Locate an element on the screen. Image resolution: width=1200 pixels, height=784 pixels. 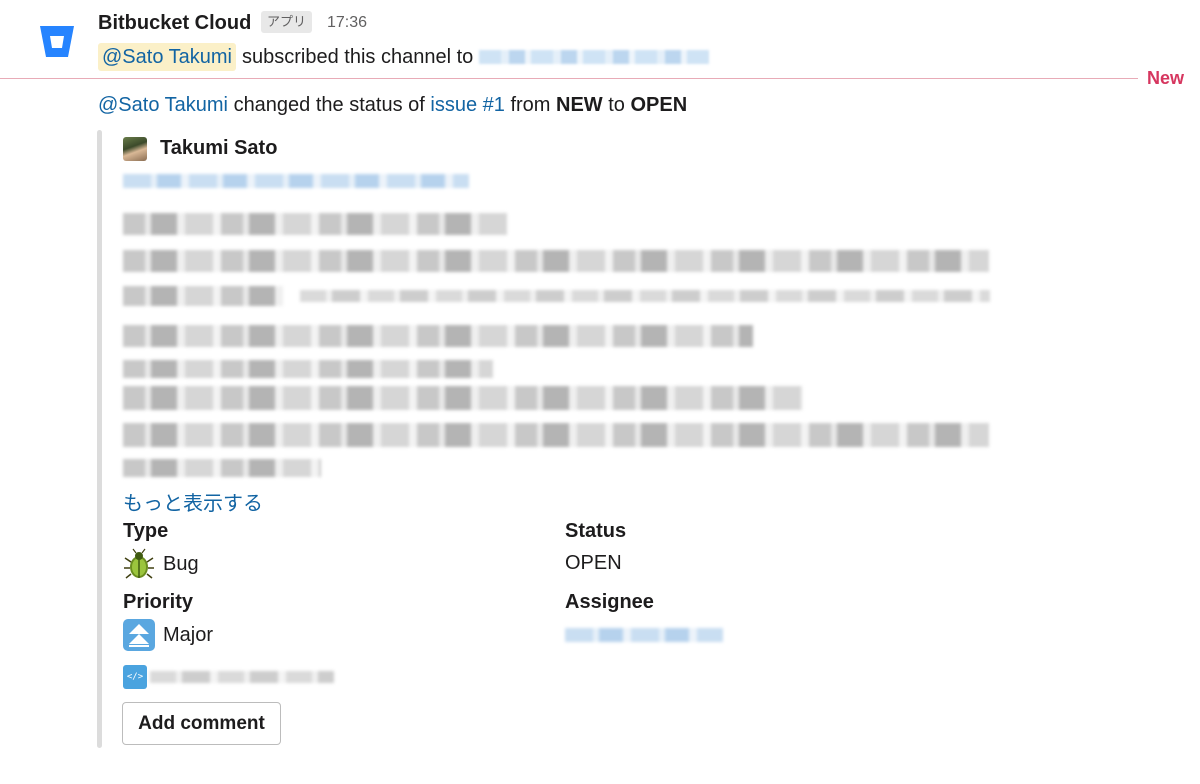
redacted-repo-name is located at coordinates (242, 677).